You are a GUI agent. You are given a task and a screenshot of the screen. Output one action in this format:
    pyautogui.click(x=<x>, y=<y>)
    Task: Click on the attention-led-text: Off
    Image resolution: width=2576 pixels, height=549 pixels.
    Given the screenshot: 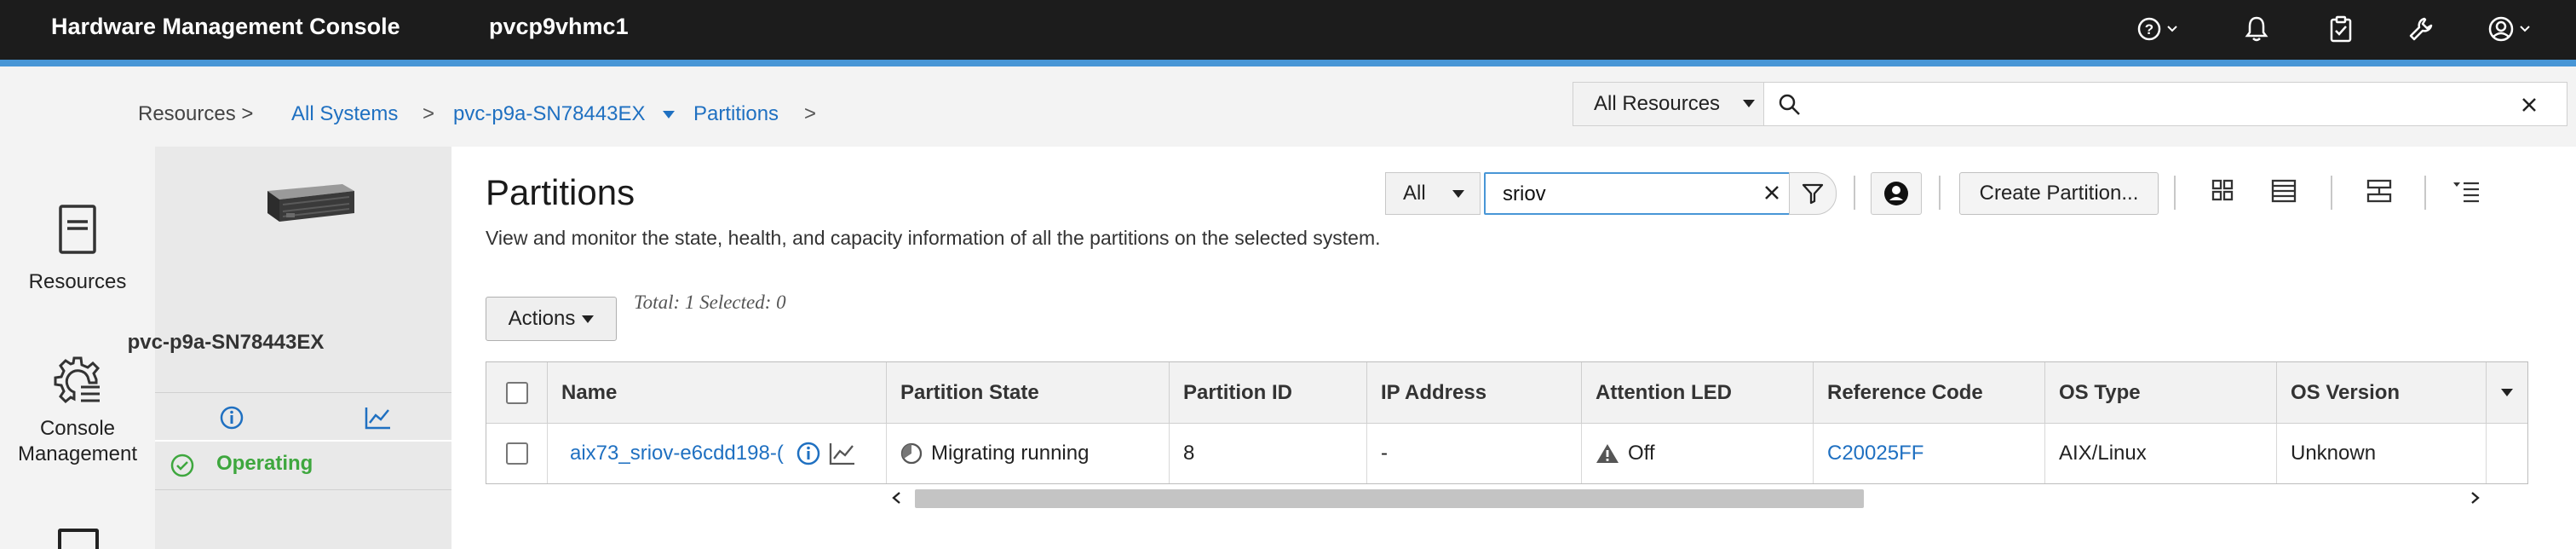 What is the action you would take?
    pyautogui.click(x=1642, y=453)
    